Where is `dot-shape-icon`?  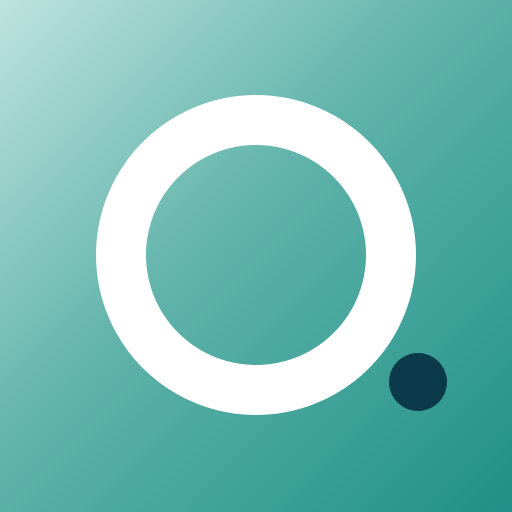
dot-shape-icon is located at coordinates (418, 382).